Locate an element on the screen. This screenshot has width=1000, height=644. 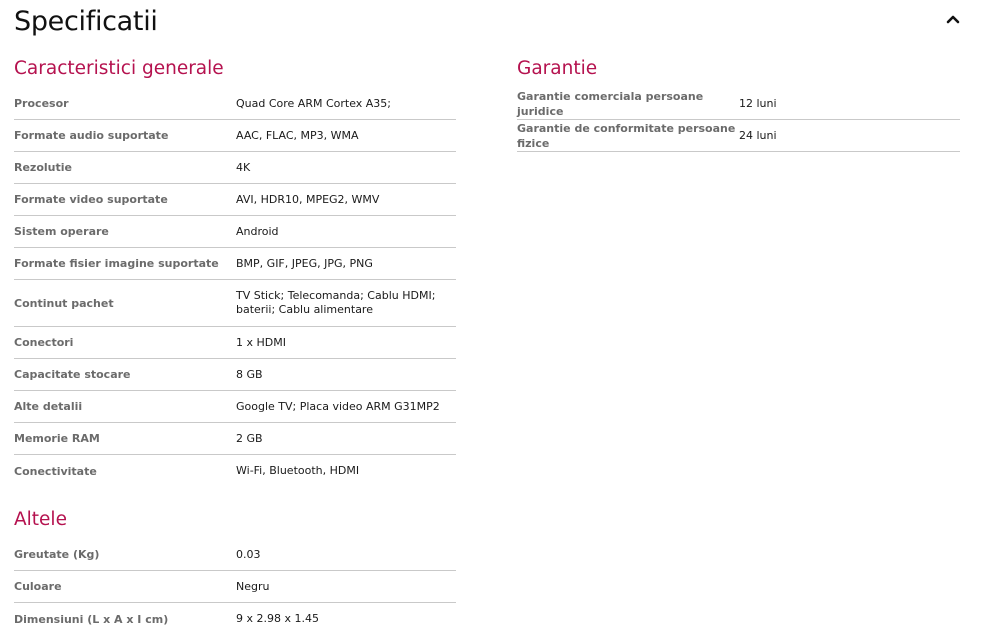
spec-label: Formate video suportate is located at coordinates (91, 199).